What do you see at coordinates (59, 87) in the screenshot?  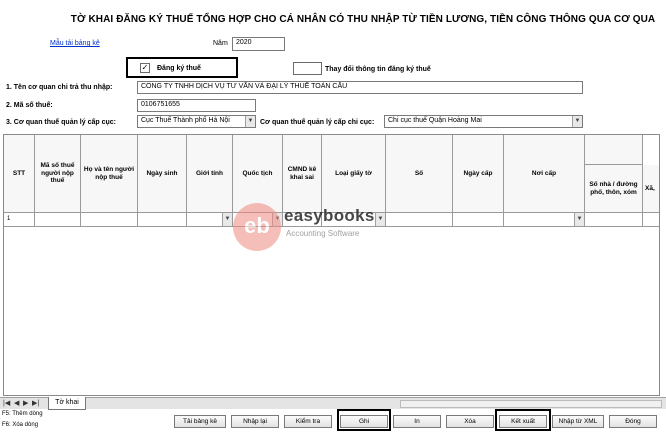 I see `payer-label: 1. Tên cơ quan chi trả thu nhập:` at bounding box center [59, 87].